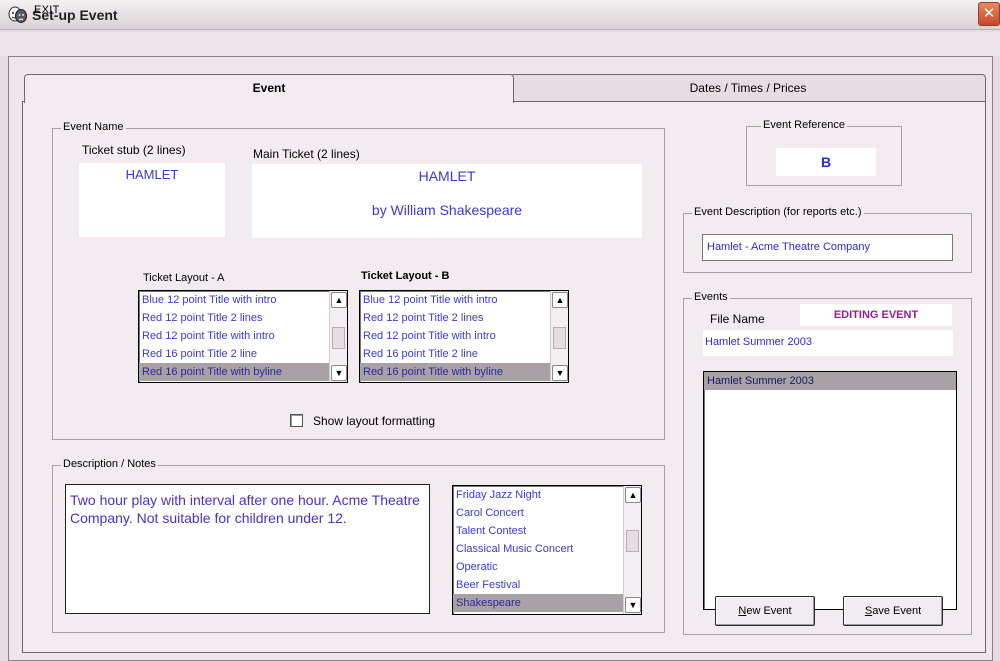 The image size is (1000, 661). What do you see at coordinates (152, 174) in the screenshot?
I see `ticket-stub-text: HAMLET` at bounding box center [152, 174].